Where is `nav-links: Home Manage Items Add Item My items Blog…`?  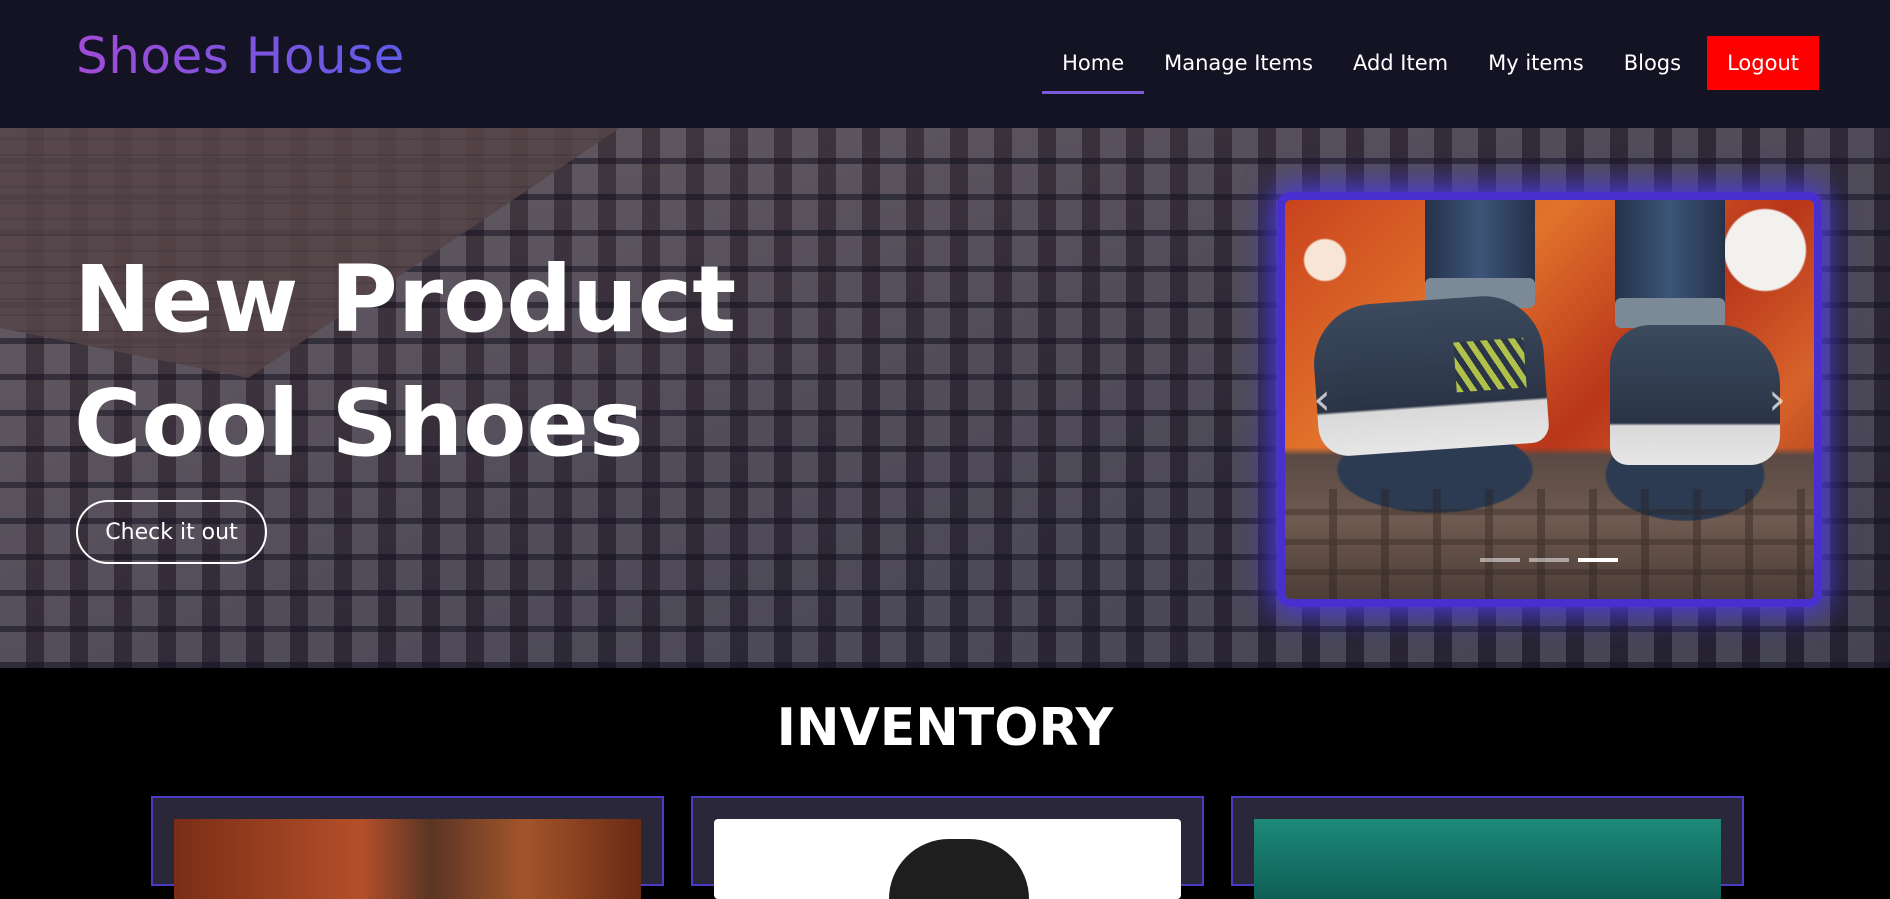
nav-links: Home Manage Items Add Item My items Blog… is located at coordinates (1430, 65).